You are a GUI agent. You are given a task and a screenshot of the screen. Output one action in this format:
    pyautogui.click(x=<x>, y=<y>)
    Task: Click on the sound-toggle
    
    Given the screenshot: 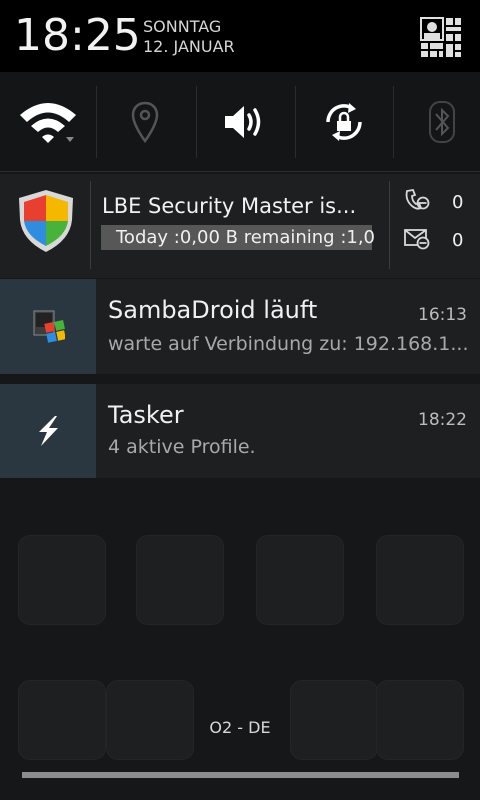 What is the action you would take?
    pyautogui.click(x=245, y=122)
    